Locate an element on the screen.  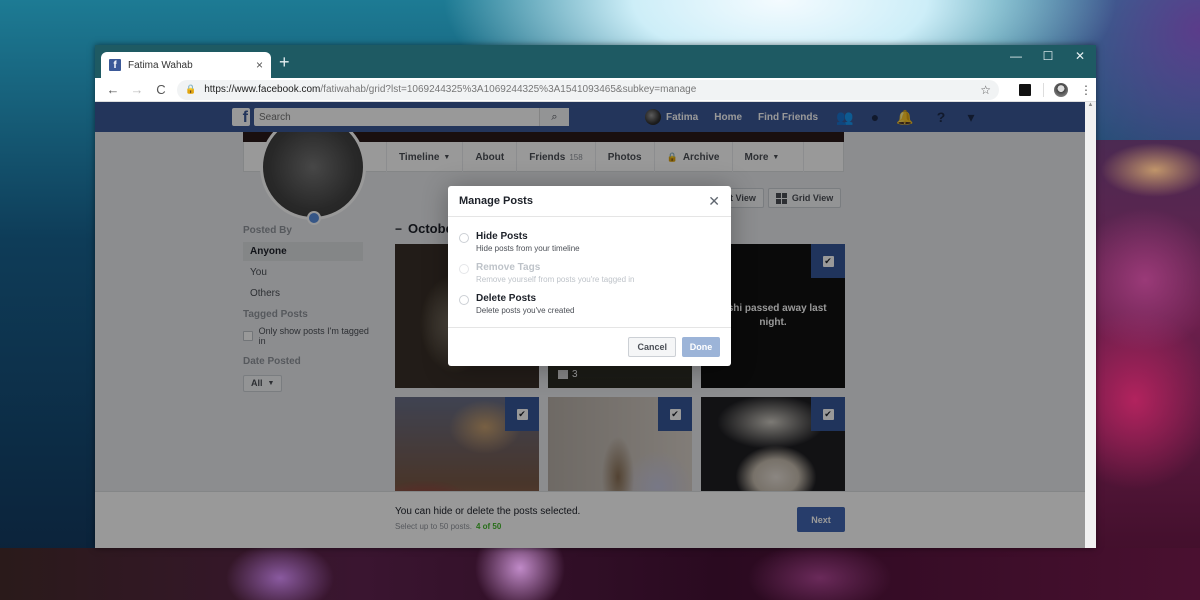
option-title: Remove Tags is located at coordinates (508, 267).